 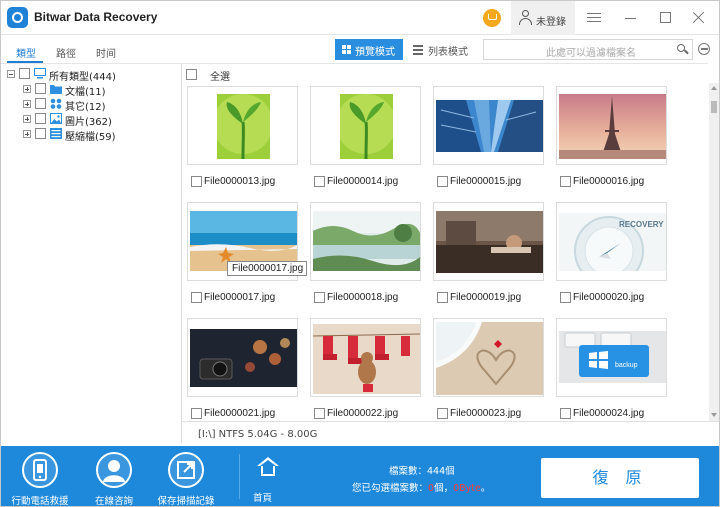 I want to click on tree-item-documents: 文檔(11), so click(x=98, y=90).